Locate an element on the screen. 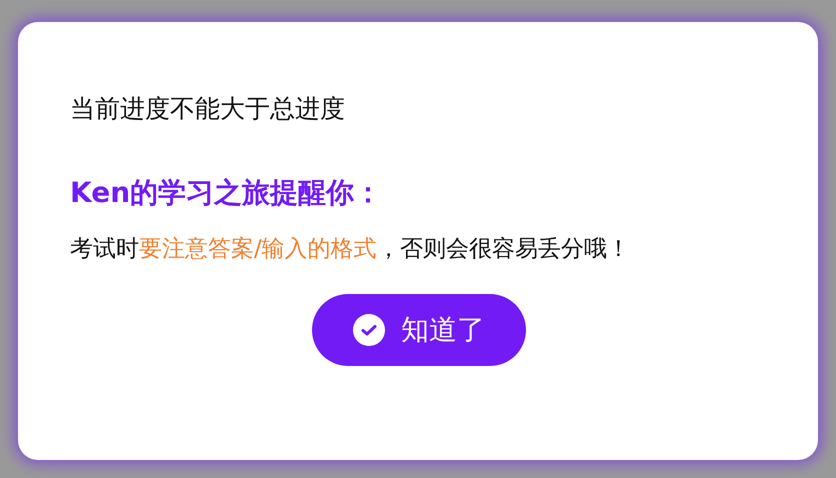  tip-title: Ken的学习之旅提醒你： is located at coordinates (227, 193).